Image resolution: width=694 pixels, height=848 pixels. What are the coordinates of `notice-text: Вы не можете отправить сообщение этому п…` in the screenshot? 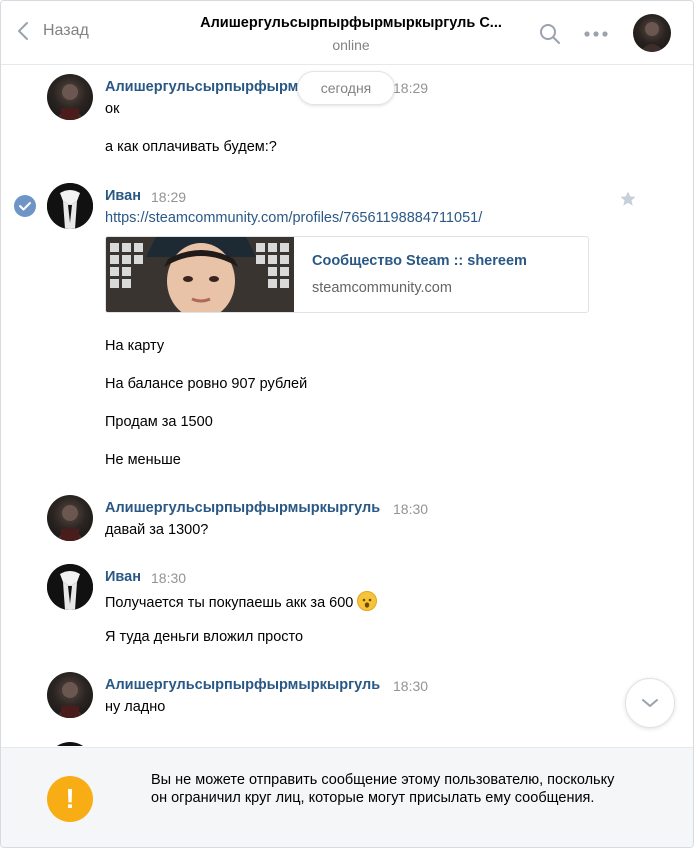 It's located at (383, 789).